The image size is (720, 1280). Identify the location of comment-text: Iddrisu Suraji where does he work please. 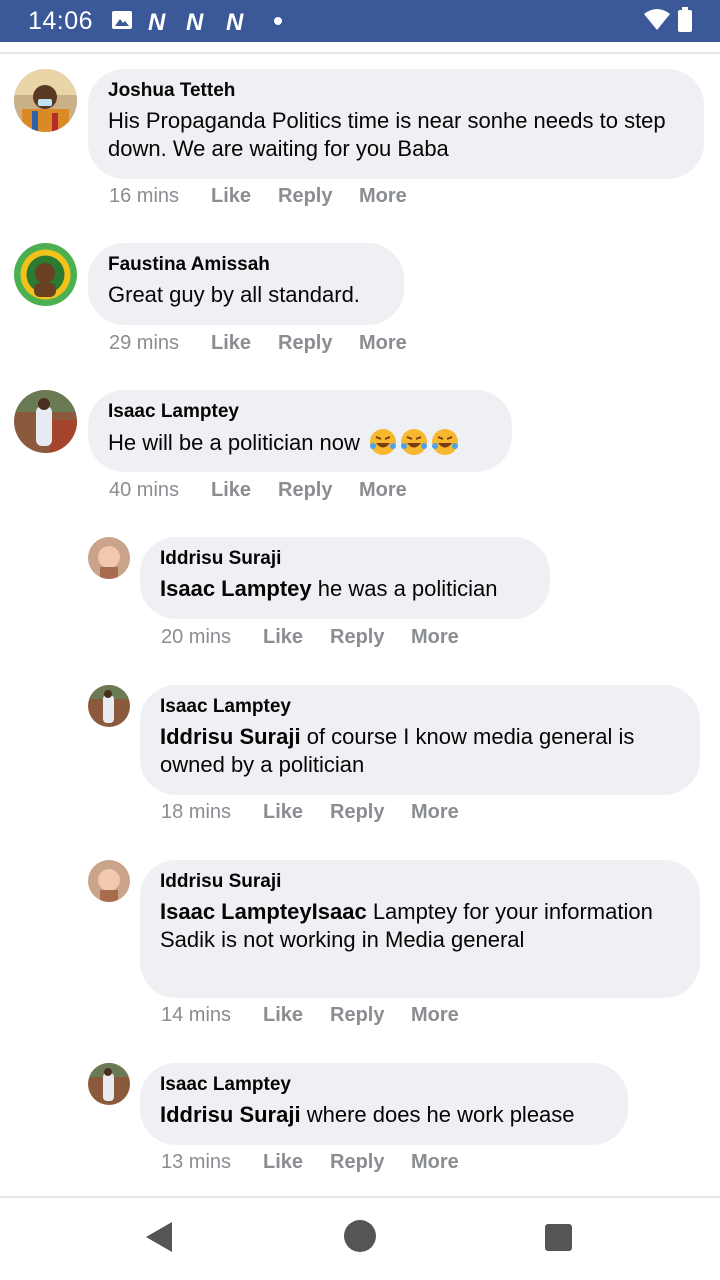
(367, 1114).